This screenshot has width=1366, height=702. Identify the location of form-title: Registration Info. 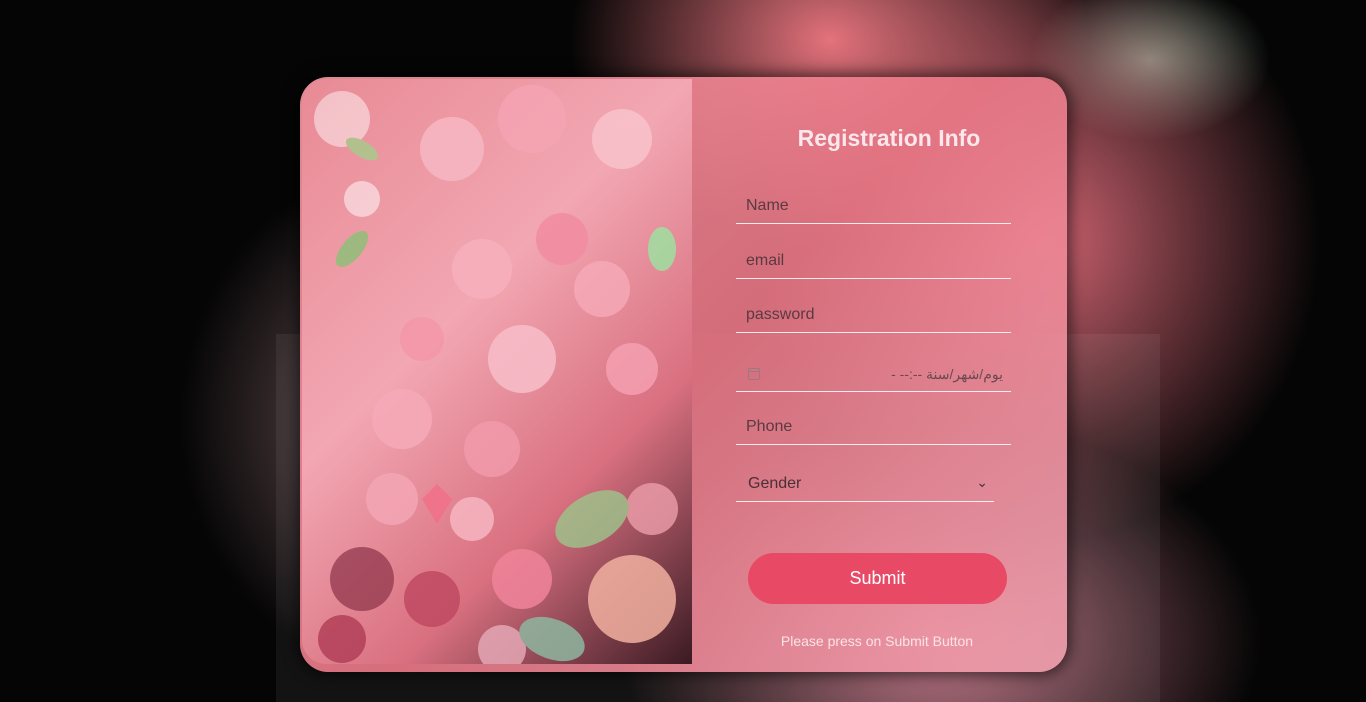
(889, 138).